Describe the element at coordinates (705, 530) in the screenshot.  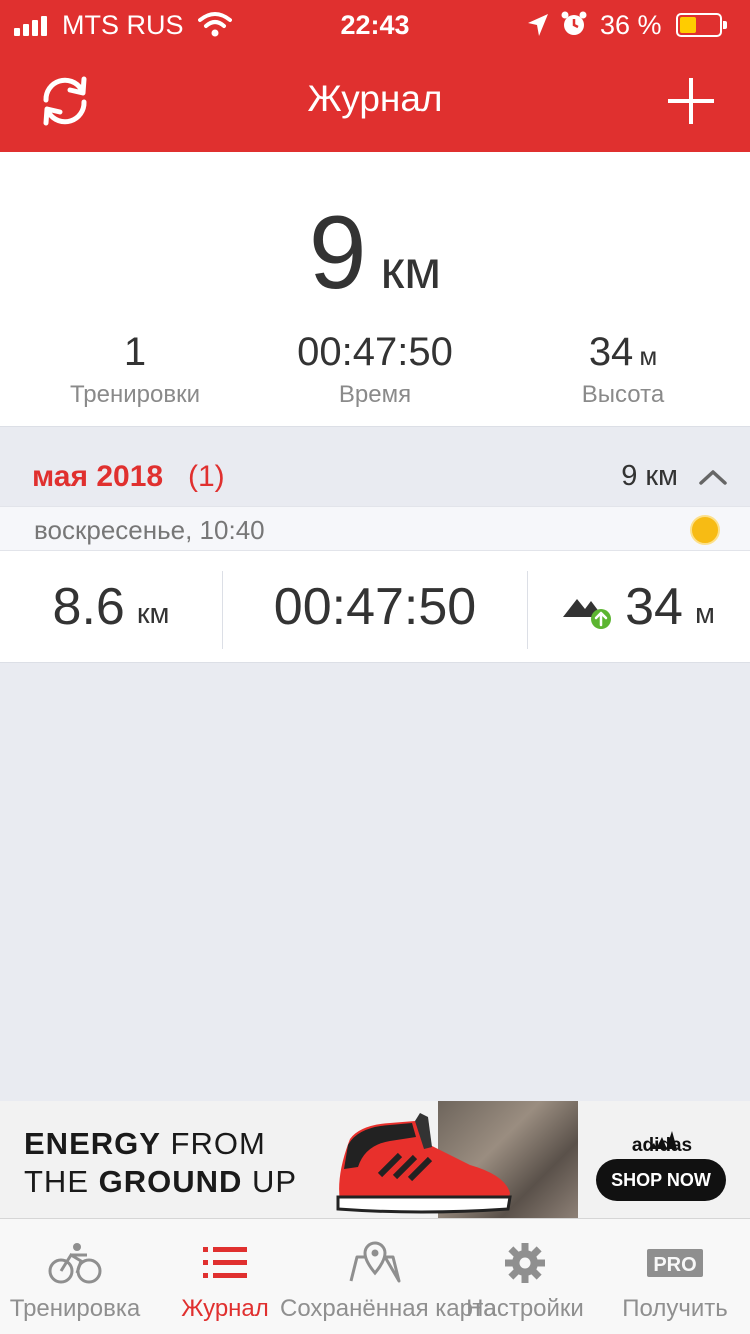
I see `sun-icon` at that location.